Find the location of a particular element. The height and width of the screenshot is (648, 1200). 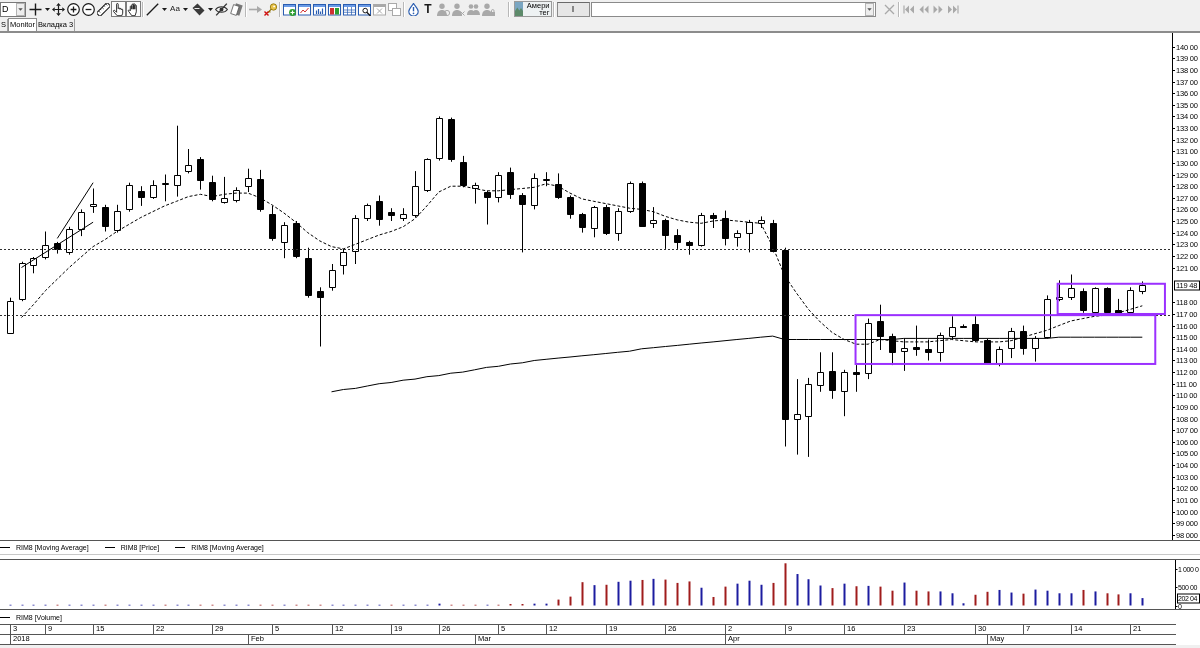

window-close-icon is located at coordinates (379, 9).